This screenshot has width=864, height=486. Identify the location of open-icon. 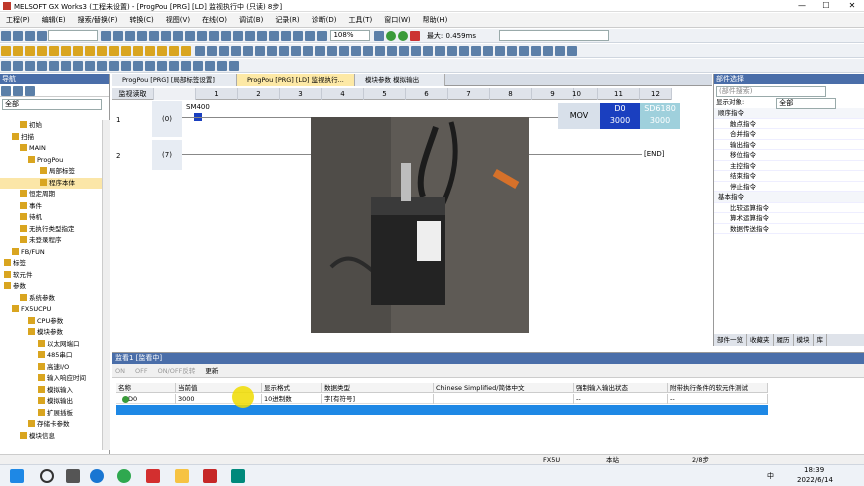
(18, 36).